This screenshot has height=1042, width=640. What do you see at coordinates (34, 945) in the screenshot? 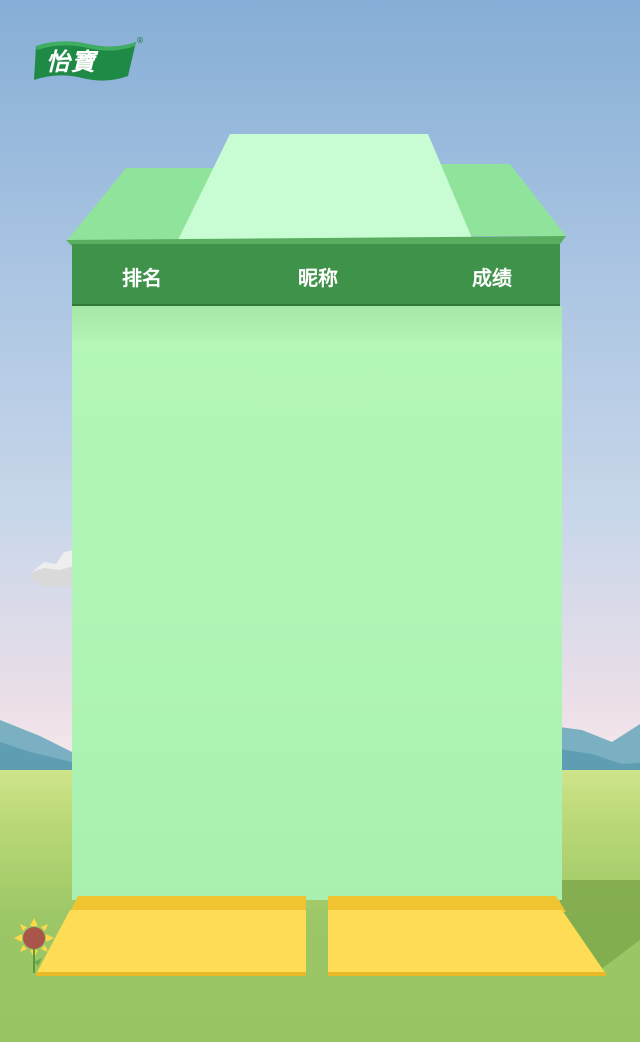
I see `sunflower-icon` at bounding box center [34, 945].